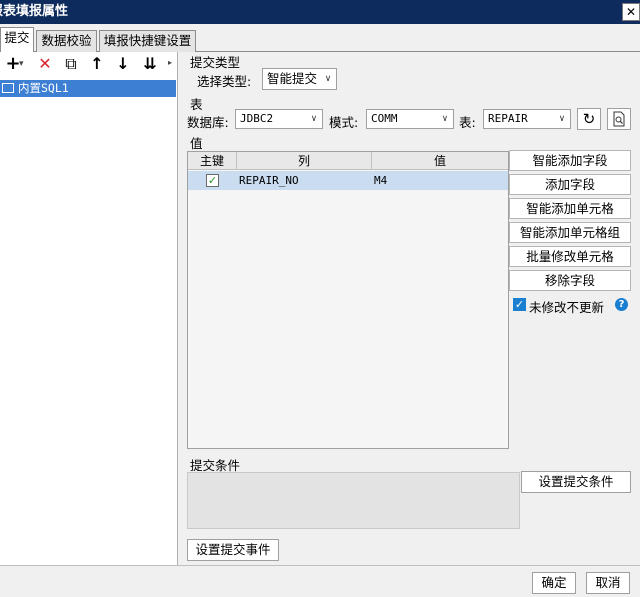  Describe the element at coordinates (34, 11) in the screenshot. I see `window-title: 报表填报属性` at that location.